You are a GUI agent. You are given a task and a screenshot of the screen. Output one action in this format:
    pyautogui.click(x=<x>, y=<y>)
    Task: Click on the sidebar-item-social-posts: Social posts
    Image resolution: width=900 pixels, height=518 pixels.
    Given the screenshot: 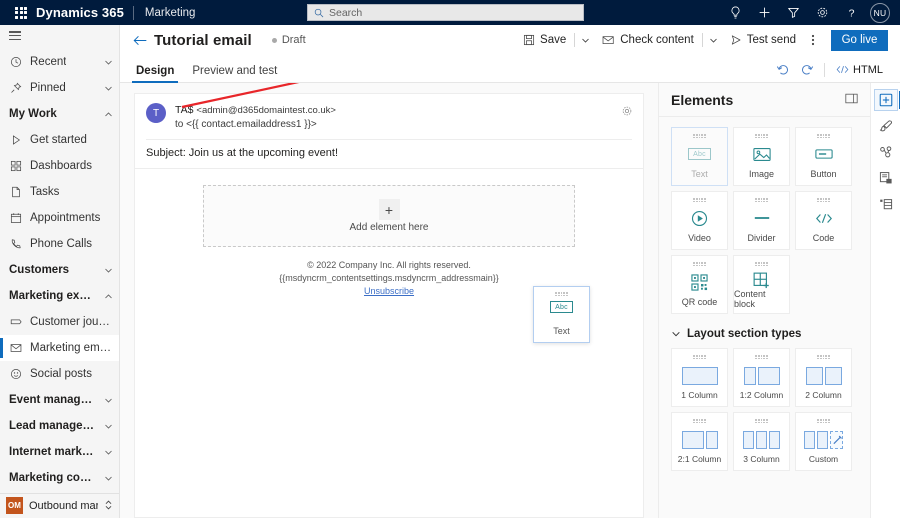 What is the action you would take?
    pyautogui.click(x=59, y=374)
    